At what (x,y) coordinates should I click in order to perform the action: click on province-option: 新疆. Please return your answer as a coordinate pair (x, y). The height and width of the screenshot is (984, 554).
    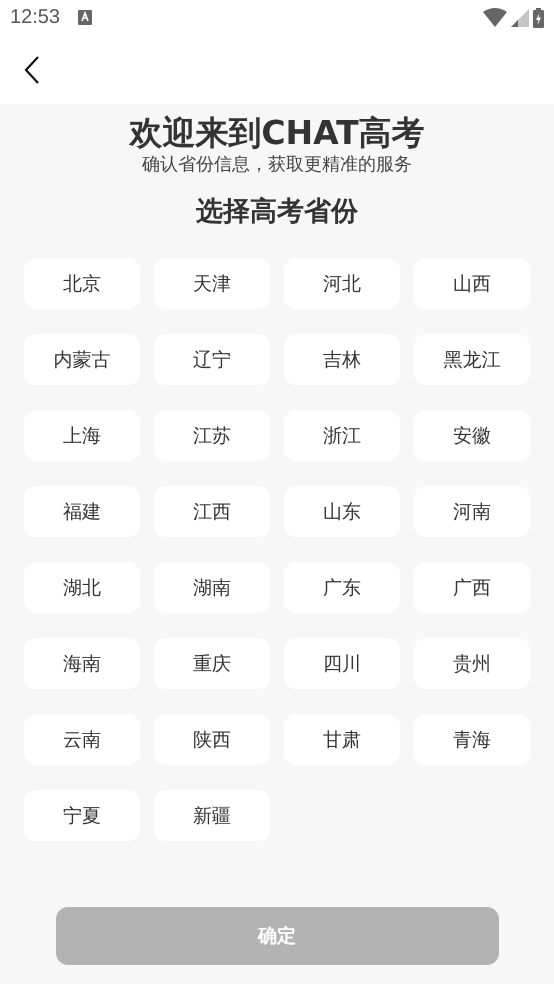
    Looking at the image, I should click on (212, 815).